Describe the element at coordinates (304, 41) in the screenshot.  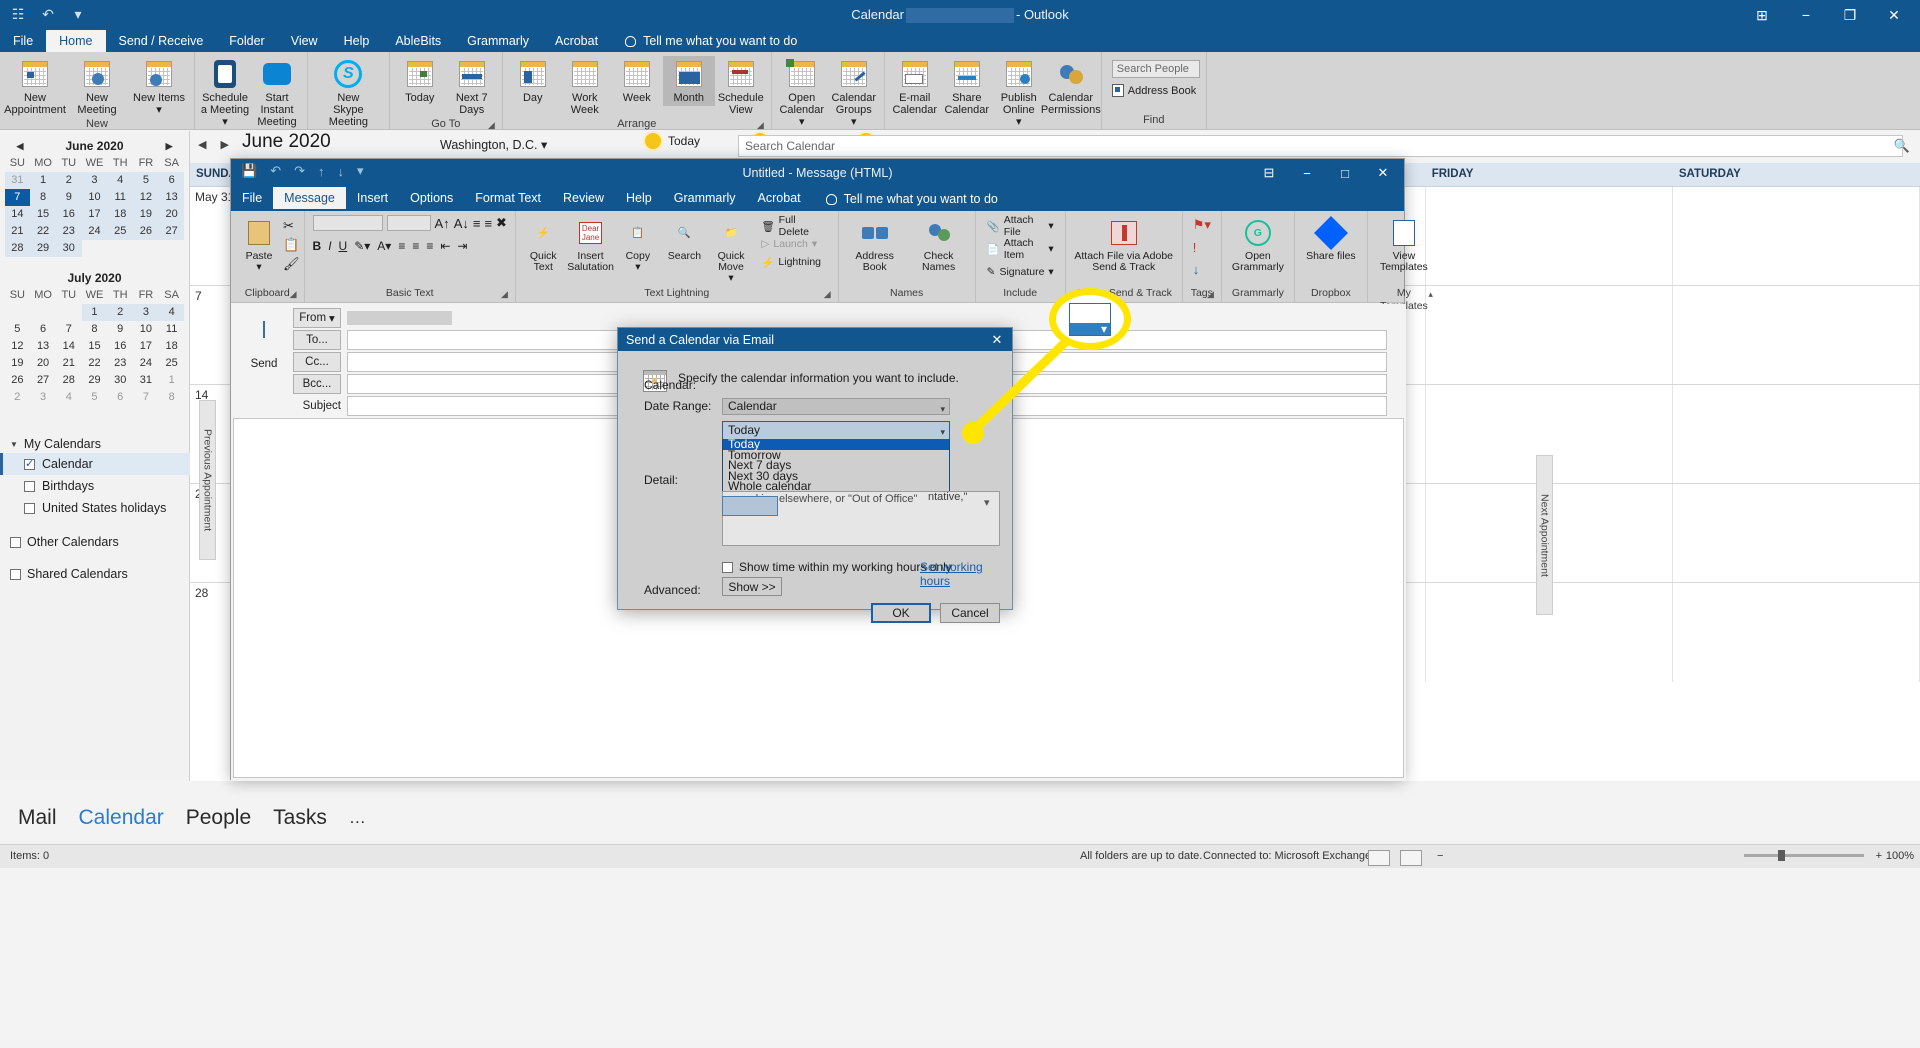
I see `tab-view: View` at that location.